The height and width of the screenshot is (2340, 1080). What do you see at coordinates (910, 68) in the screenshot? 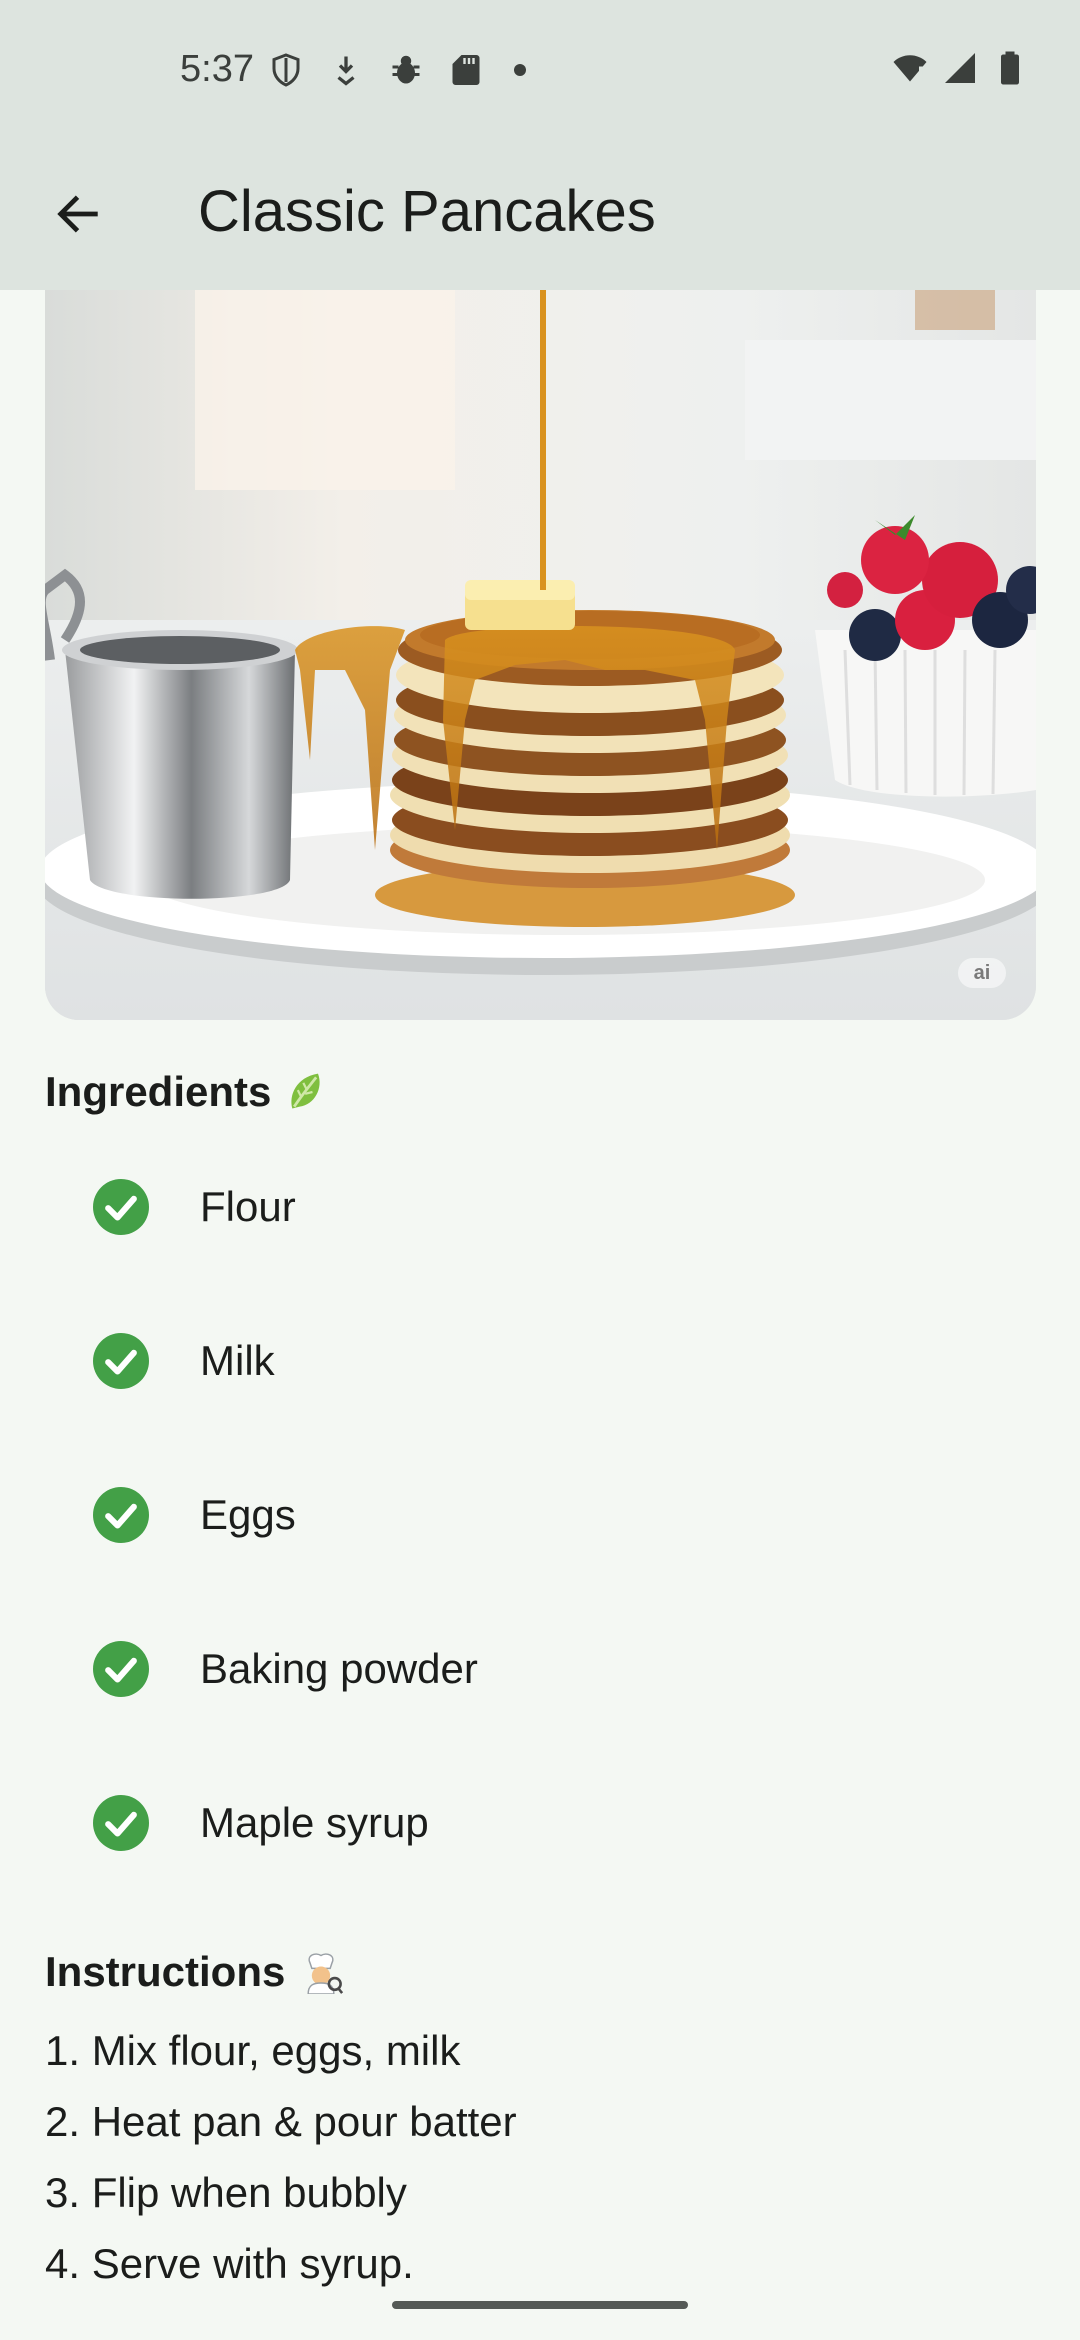
I see `wifi-alert-icon` at bounding box center [910, 68].